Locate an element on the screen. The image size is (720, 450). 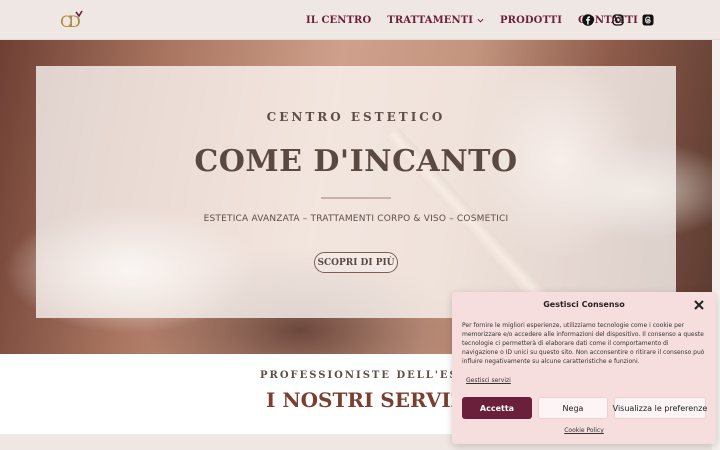
nav-label: IL CENTRO is located at coordinates (339, 20).